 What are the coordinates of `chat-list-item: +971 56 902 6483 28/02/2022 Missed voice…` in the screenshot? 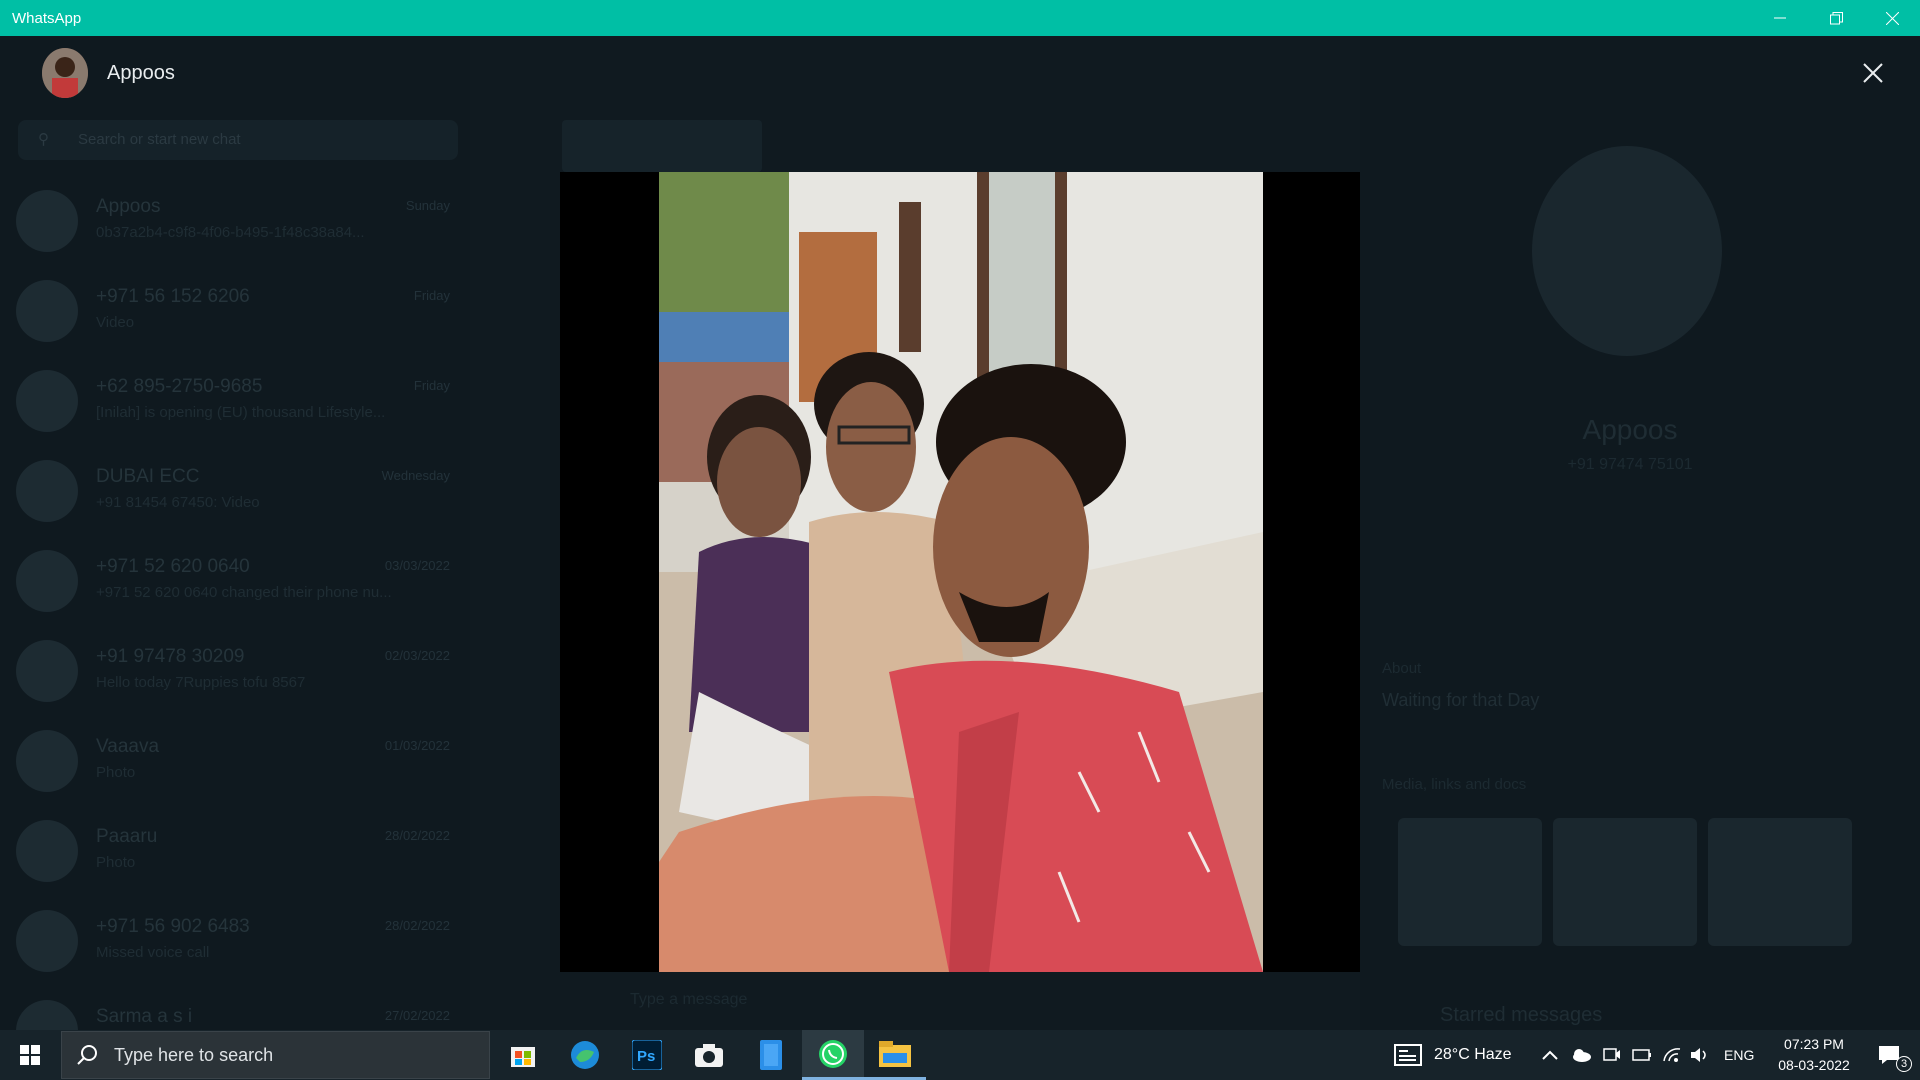 It's located at (235, 943).